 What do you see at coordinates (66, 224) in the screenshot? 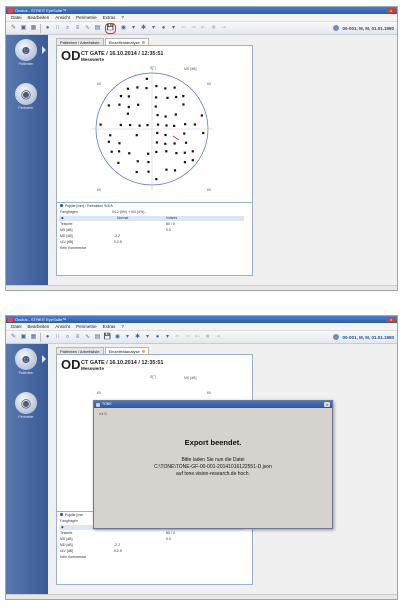
I see `row-label: Testorte` at bounding box center [66, 224].